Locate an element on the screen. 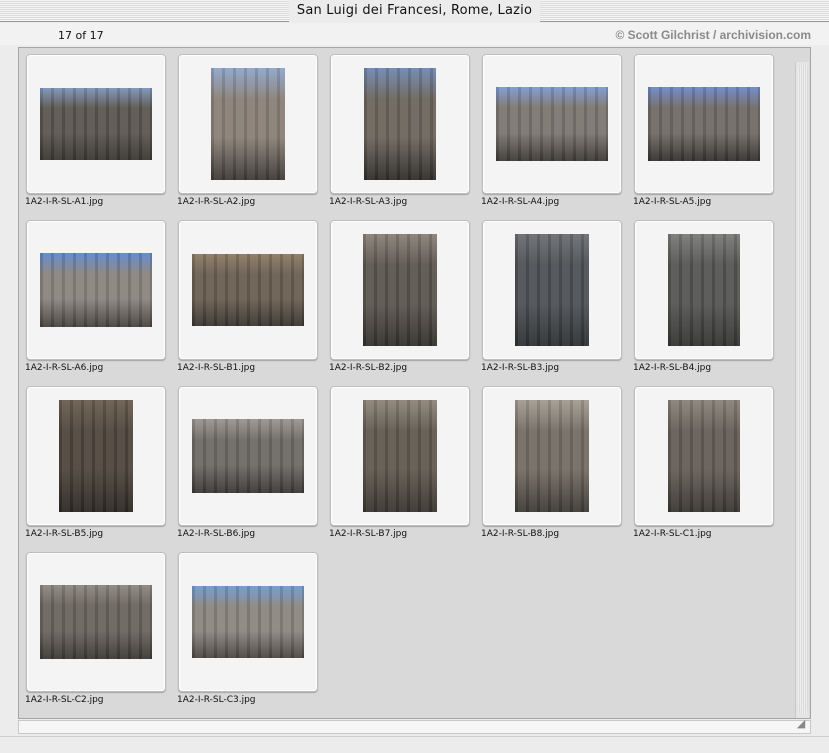 The width and height of the screenshot is (829, 753). relief-salamander-photo is located at coordinates (248, 456).